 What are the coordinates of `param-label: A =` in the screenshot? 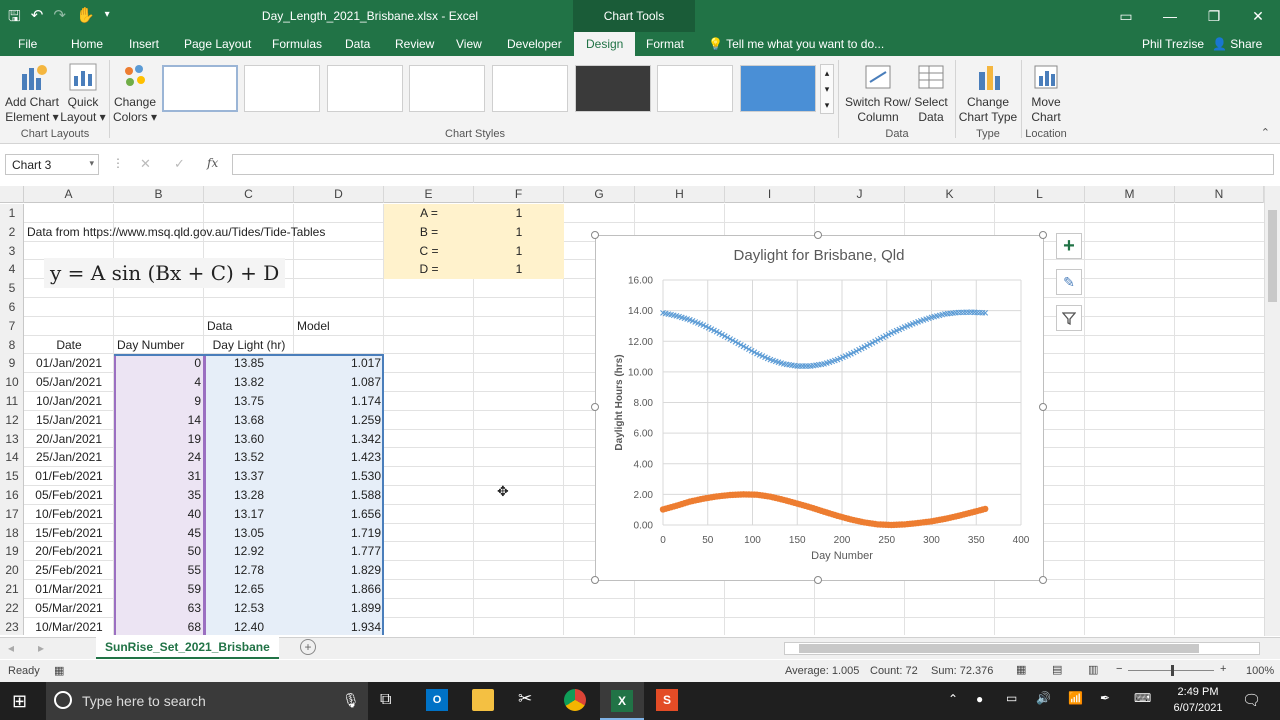 It's located at (429, 213).